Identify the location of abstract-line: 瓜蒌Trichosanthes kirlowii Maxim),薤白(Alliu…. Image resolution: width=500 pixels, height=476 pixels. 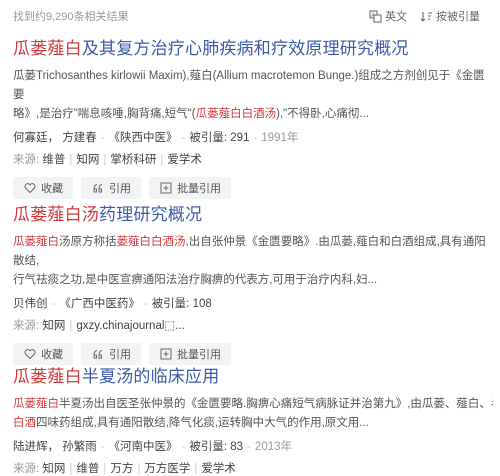
(249, 85).